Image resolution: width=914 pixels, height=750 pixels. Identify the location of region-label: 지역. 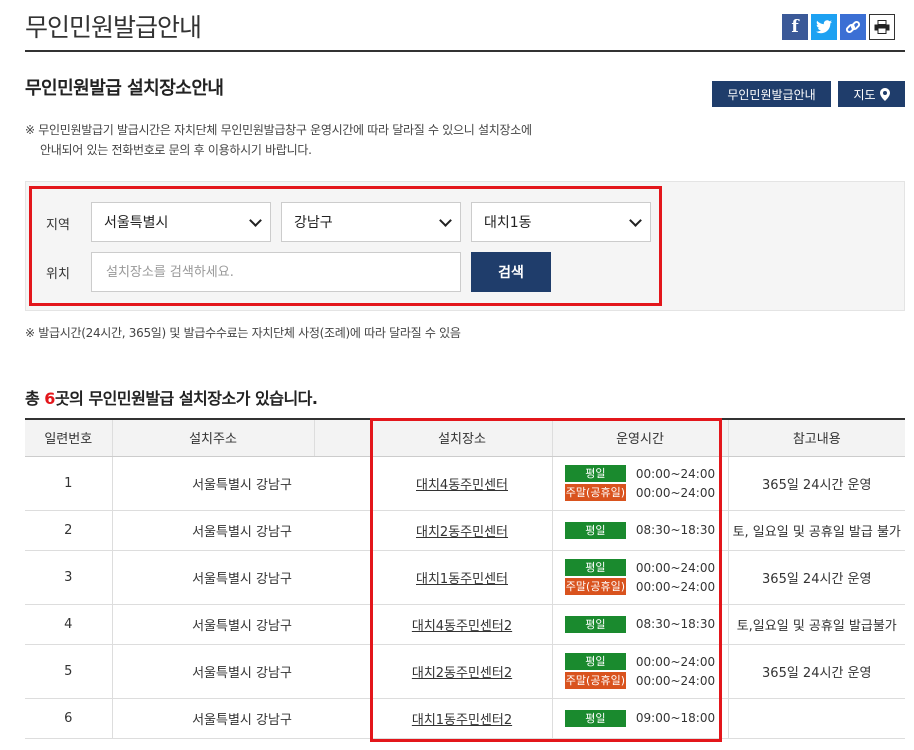
(58, 225).